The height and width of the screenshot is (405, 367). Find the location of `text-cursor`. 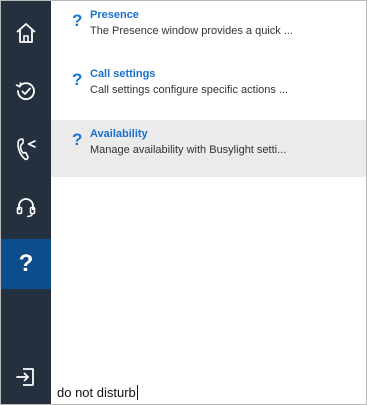

text-cursor is located at coordinates (137, 392).